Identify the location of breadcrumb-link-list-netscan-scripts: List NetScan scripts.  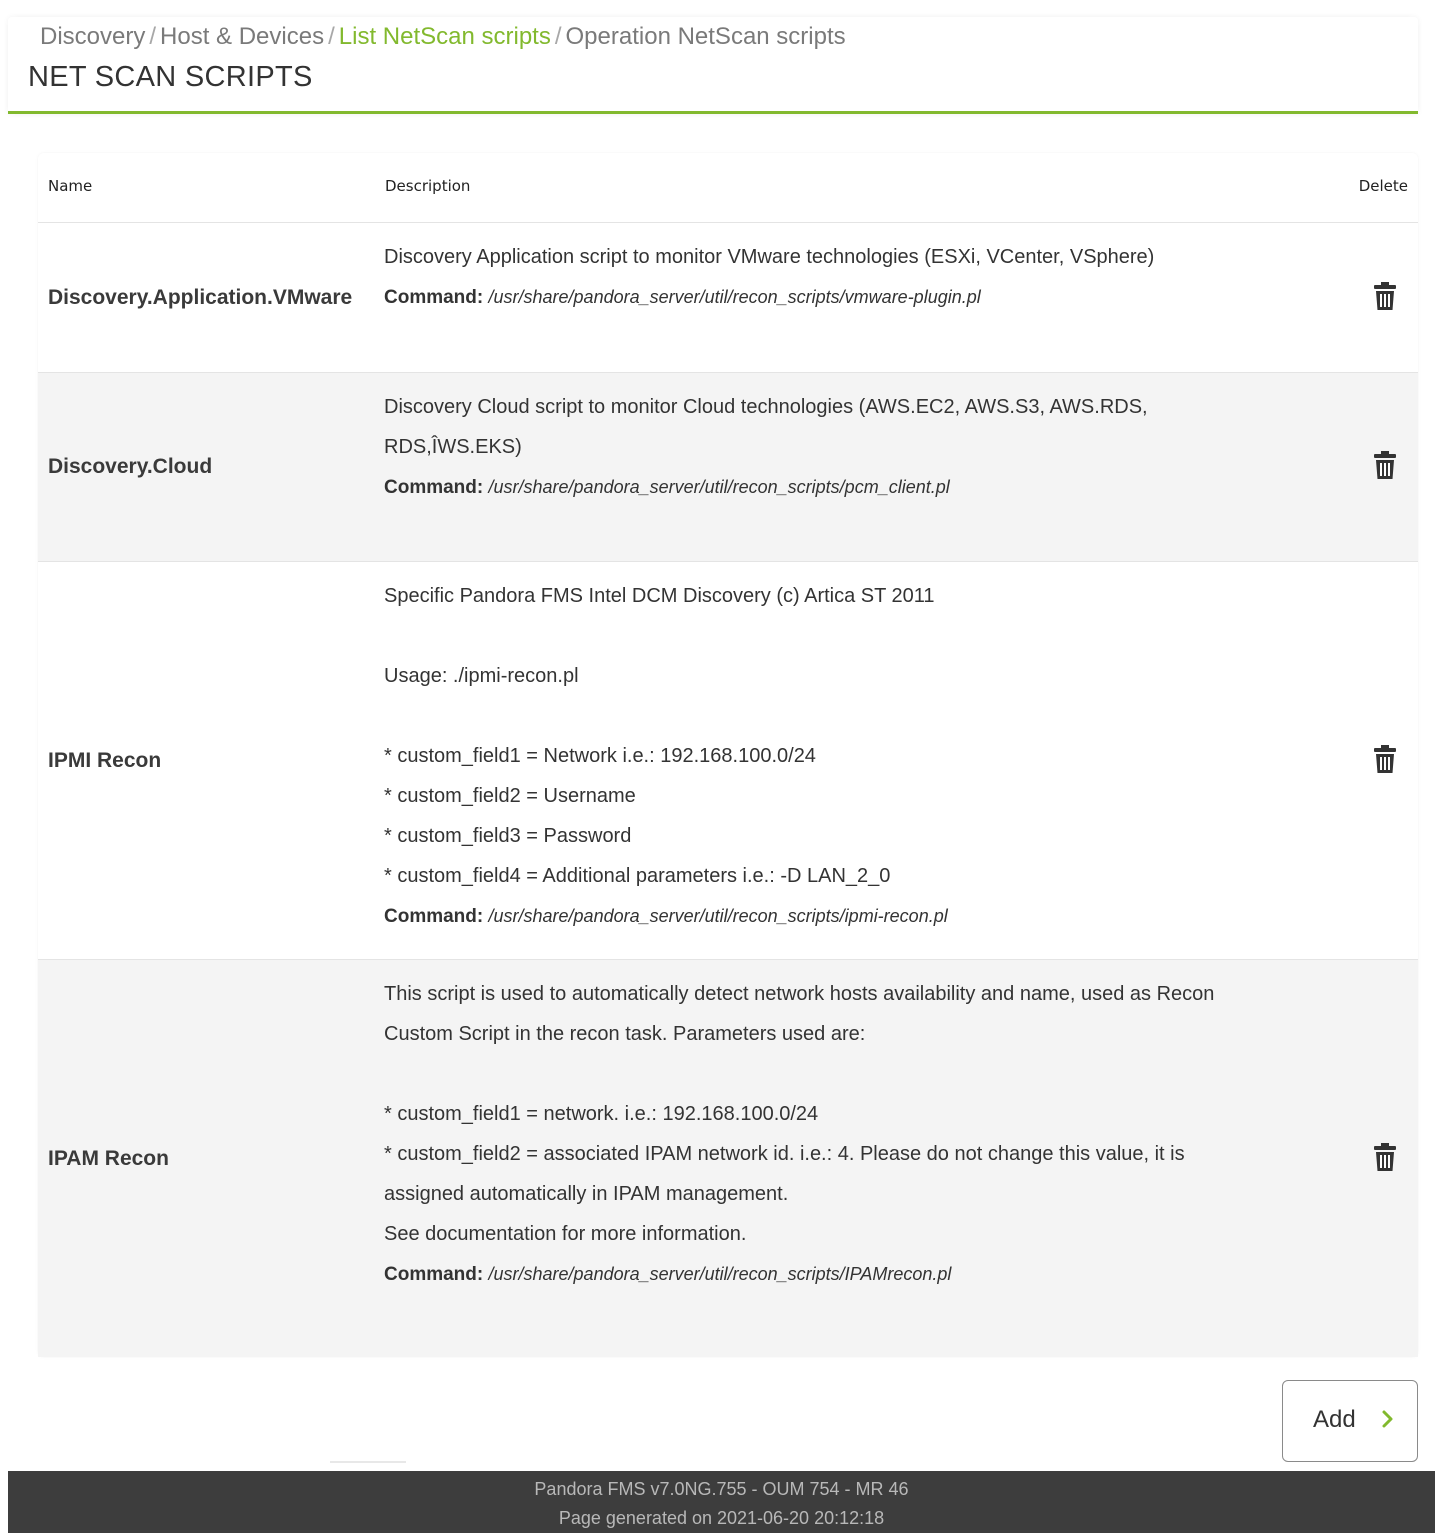
(445, 36).